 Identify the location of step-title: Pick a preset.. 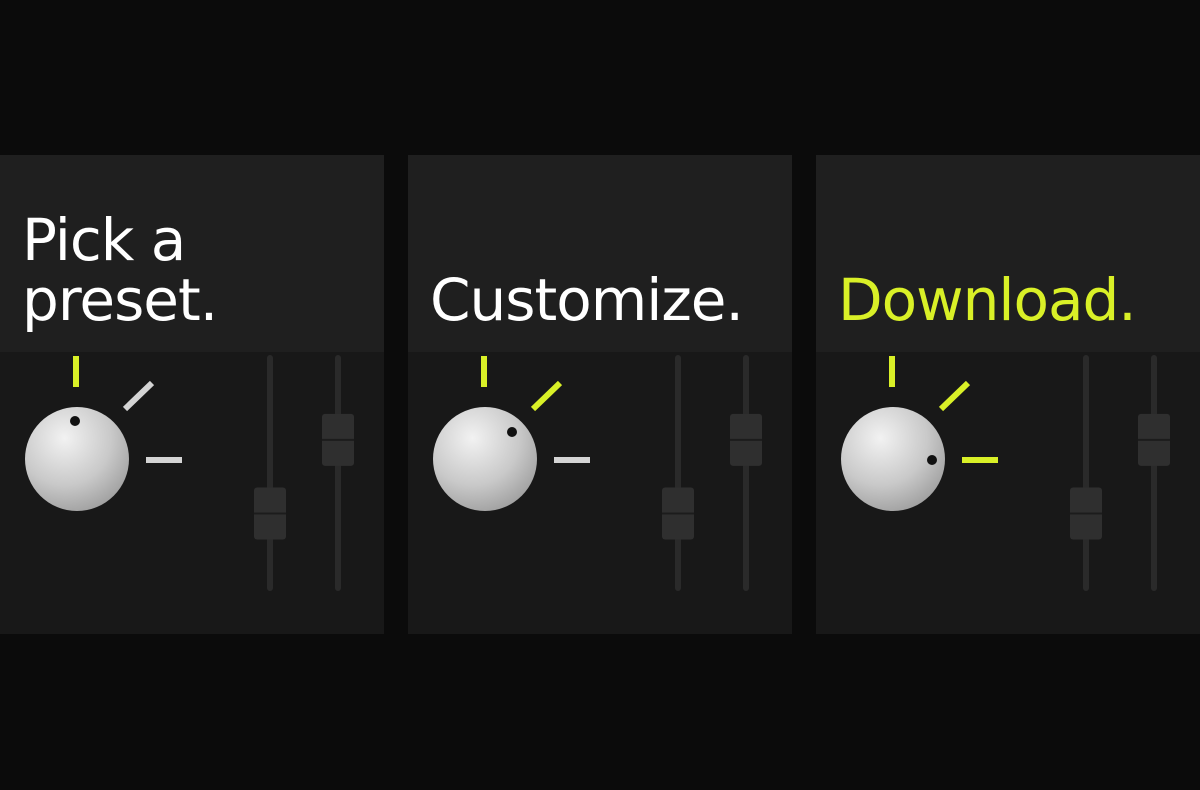
(120, 270).